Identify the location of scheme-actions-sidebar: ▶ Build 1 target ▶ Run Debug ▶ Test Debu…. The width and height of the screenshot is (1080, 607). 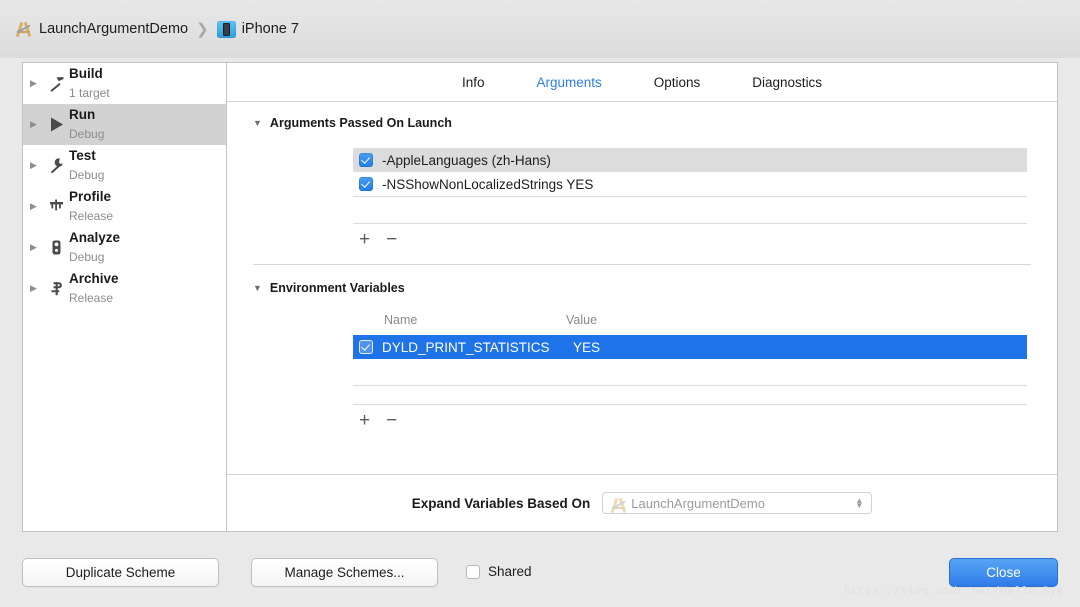
(125, 297).